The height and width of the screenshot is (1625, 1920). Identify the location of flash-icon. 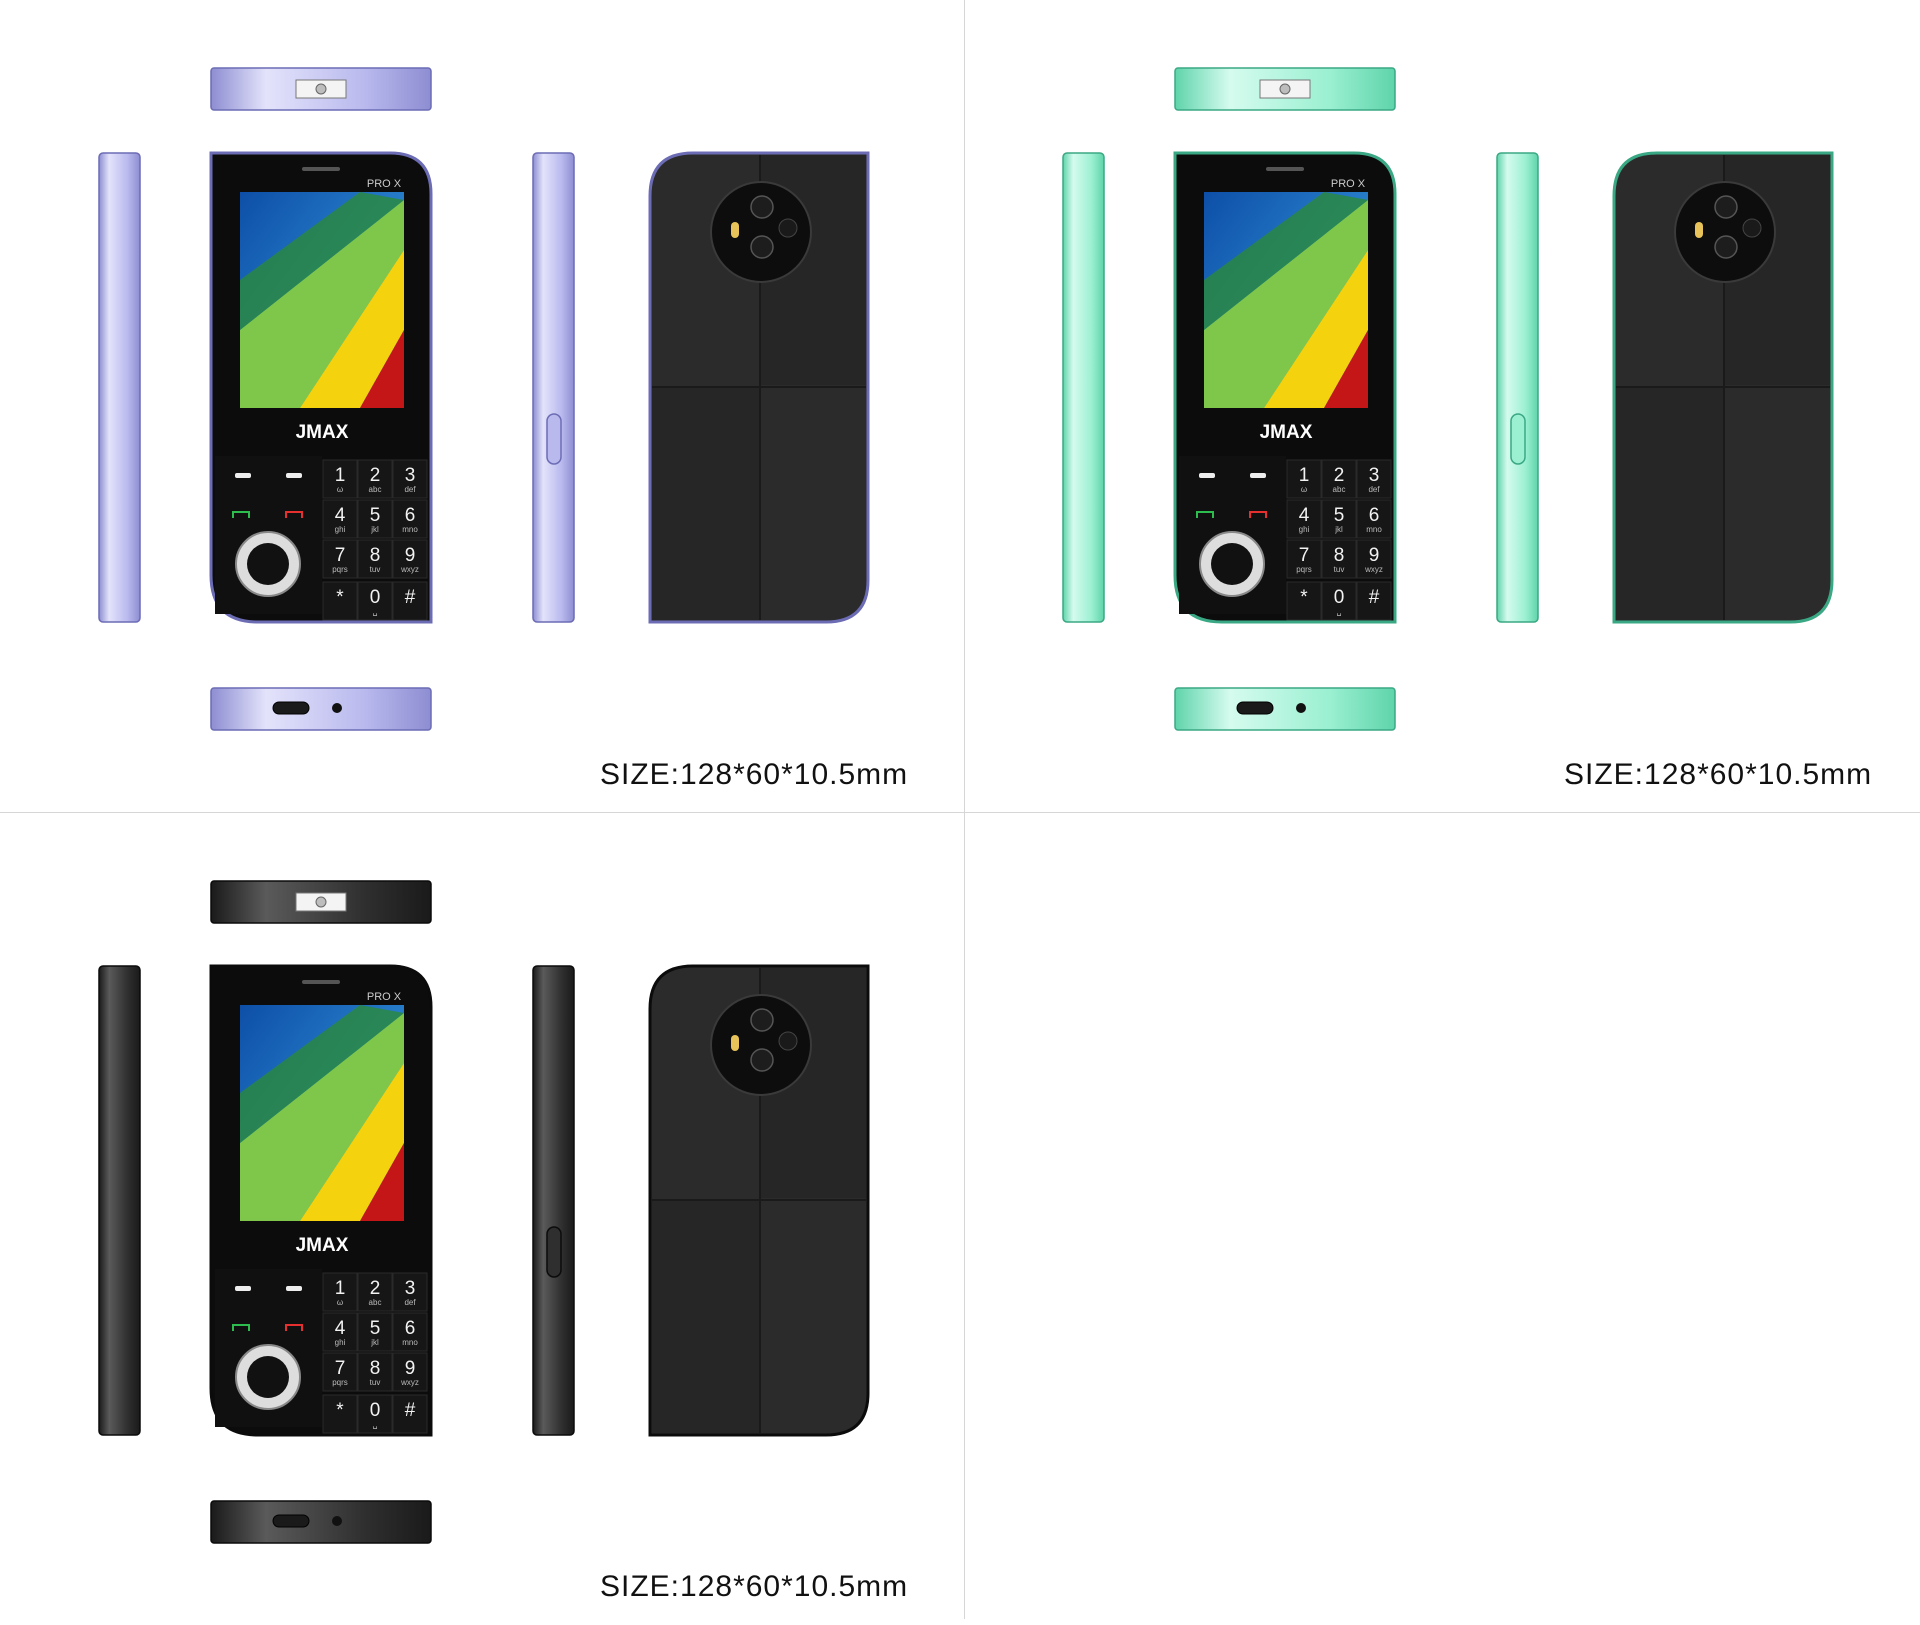
(1699, 230).